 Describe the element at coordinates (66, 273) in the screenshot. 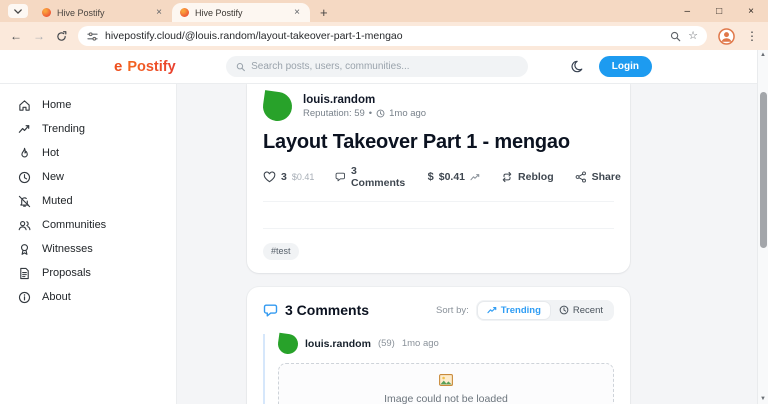

I see `sidebar-item-label: Proposals` at that location.